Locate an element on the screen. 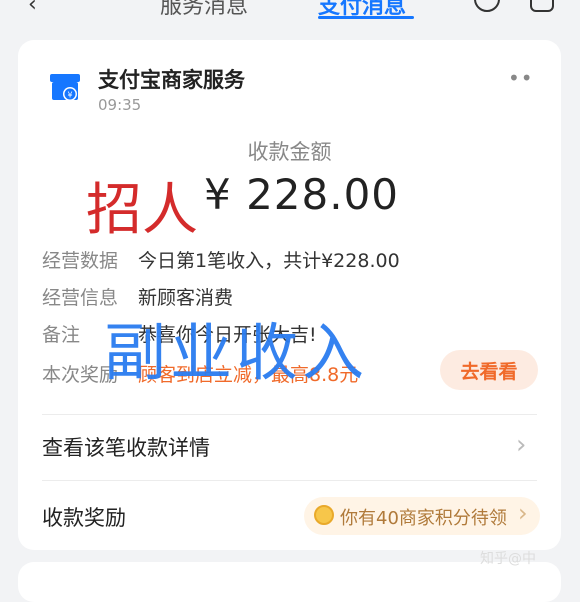  overlay-text-side-income: 副业收入 is located at coordinates (236, 352).